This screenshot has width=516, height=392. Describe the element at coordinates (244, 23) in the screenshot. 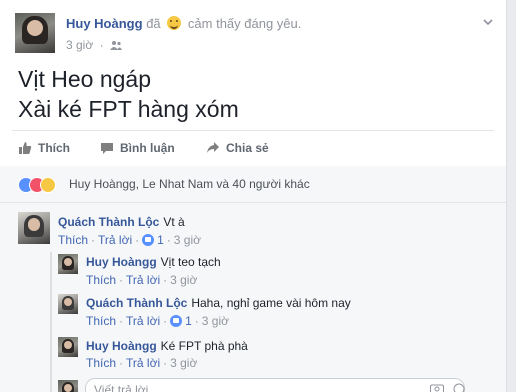

I see `feeling-text: cảm thấy đáng yêu.` at that location.